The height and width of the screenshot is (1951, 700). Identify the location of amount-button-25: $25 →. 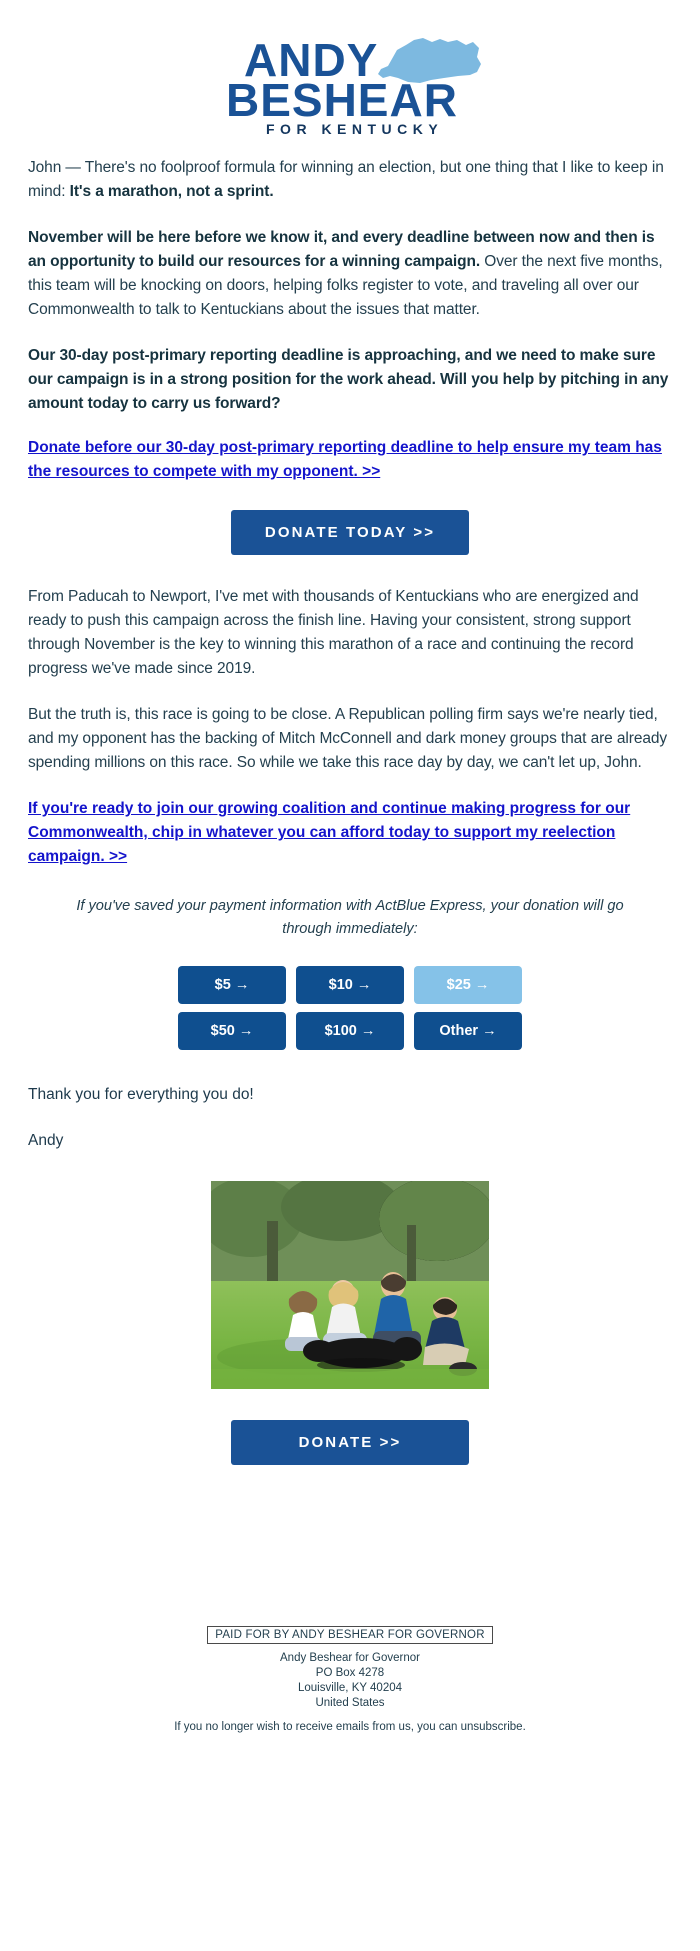
(468, 985).